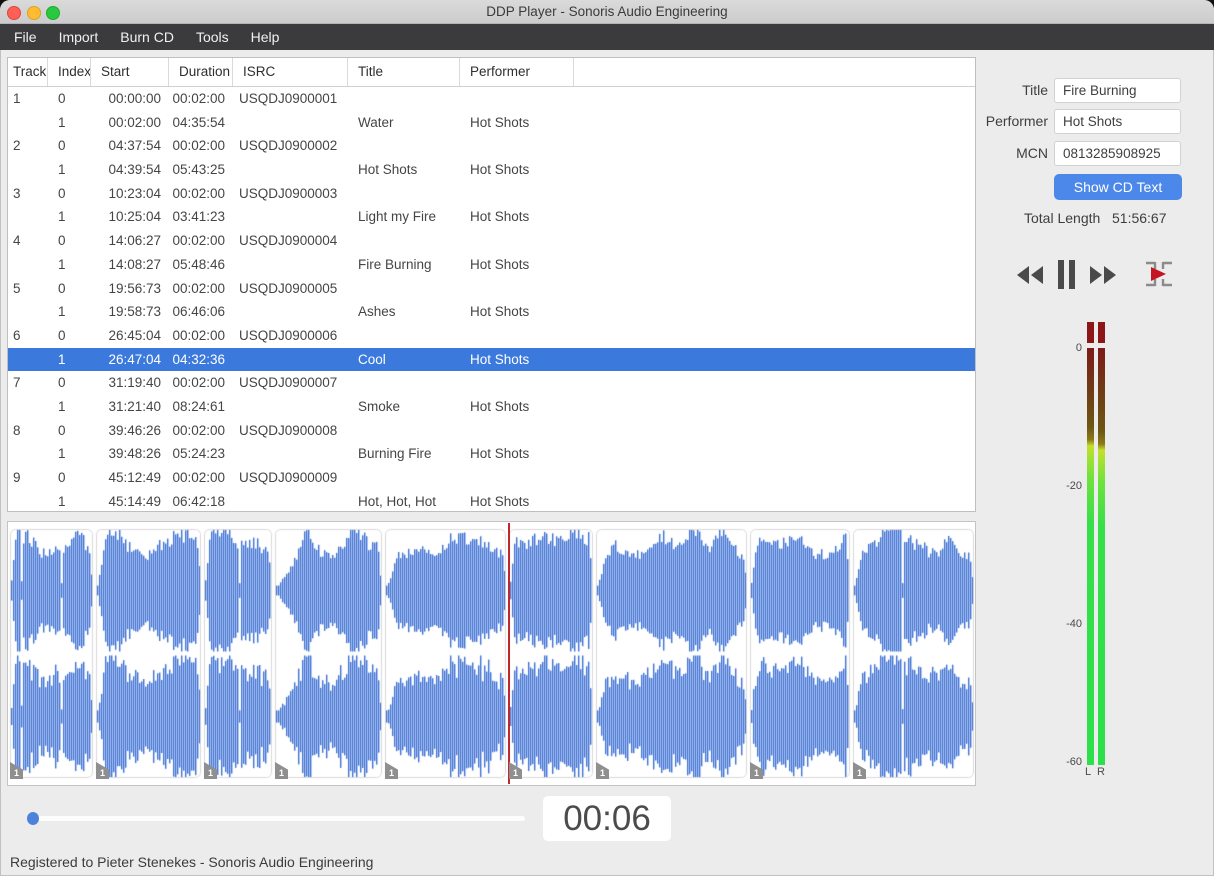 The height and width of the screenshot is (876, 1214). I want to click on cell-track: 4, so click(17, 241).